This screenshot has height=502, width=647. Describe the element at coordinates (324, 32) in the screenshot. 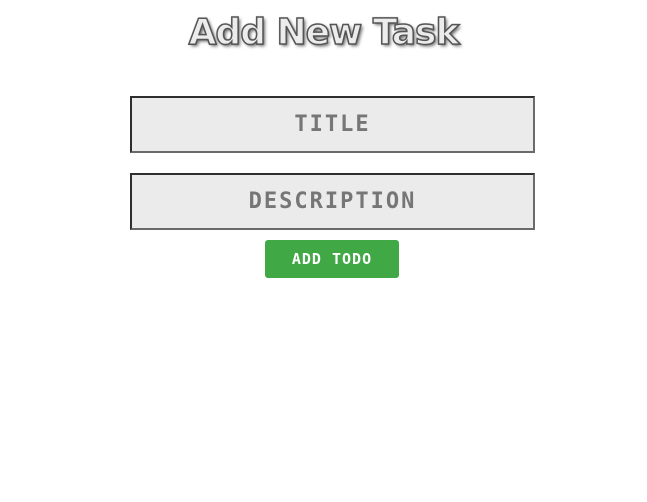

I see `page-title: Add New Task` at that location.